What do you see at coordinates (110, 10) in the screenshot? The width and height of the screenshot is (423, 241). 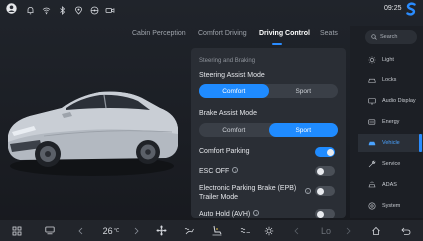 I see `camera-icon` at bounding box center [110, 10].